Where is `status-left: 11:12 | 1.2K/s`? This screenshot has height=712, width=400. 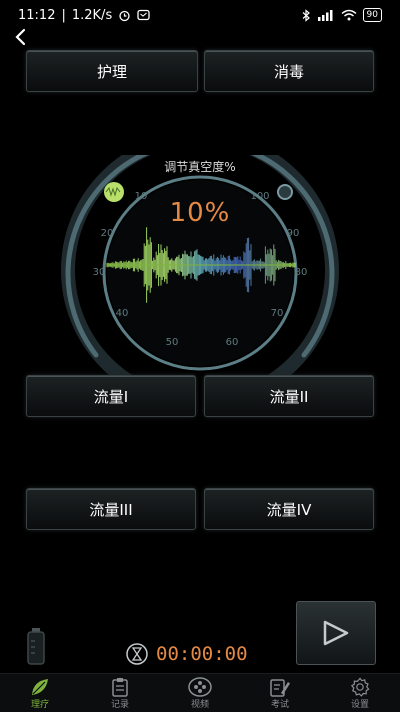
status-left: 11:12 | 1.2K/s is located at coordinates (84, 15).